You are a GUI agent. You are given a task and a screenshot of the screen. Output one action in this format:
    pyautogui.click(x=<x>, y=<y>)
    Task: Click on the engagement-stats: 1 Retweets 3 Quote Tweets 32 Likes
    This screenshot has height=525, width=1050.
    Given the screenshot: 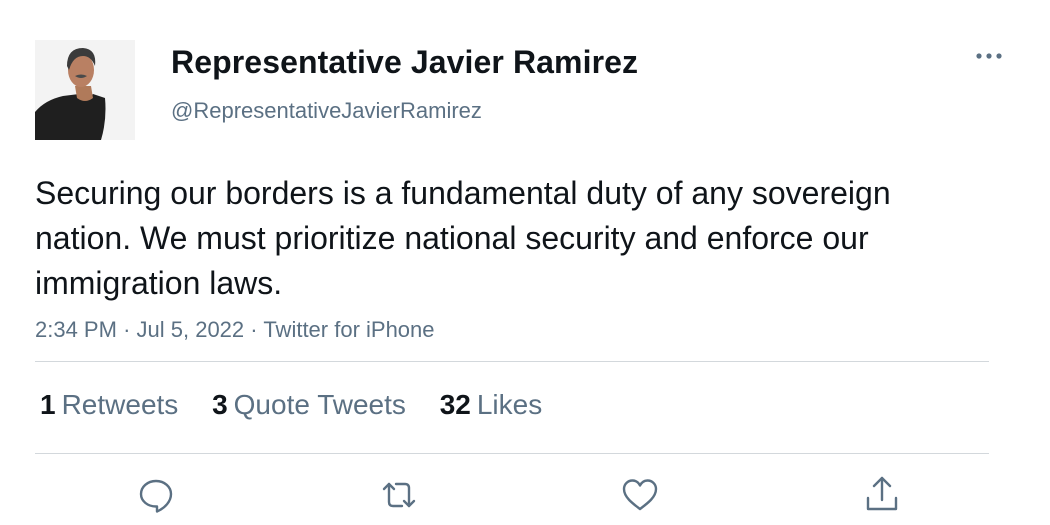 What is the action you would take?
    pyautogui.click(x=304, y=405)
    